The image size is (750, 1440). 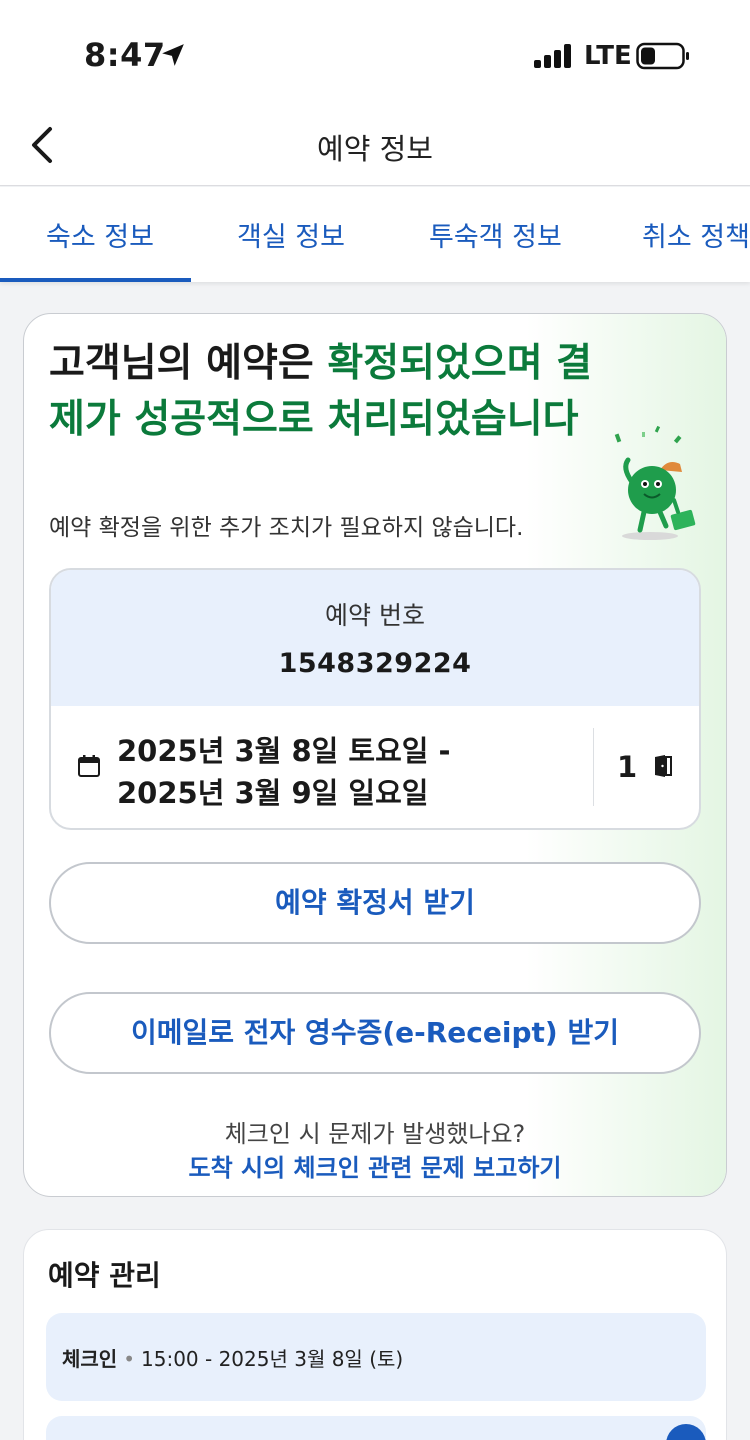 I want to click on booking-number: 1548329224, so click(x=375, y=663).